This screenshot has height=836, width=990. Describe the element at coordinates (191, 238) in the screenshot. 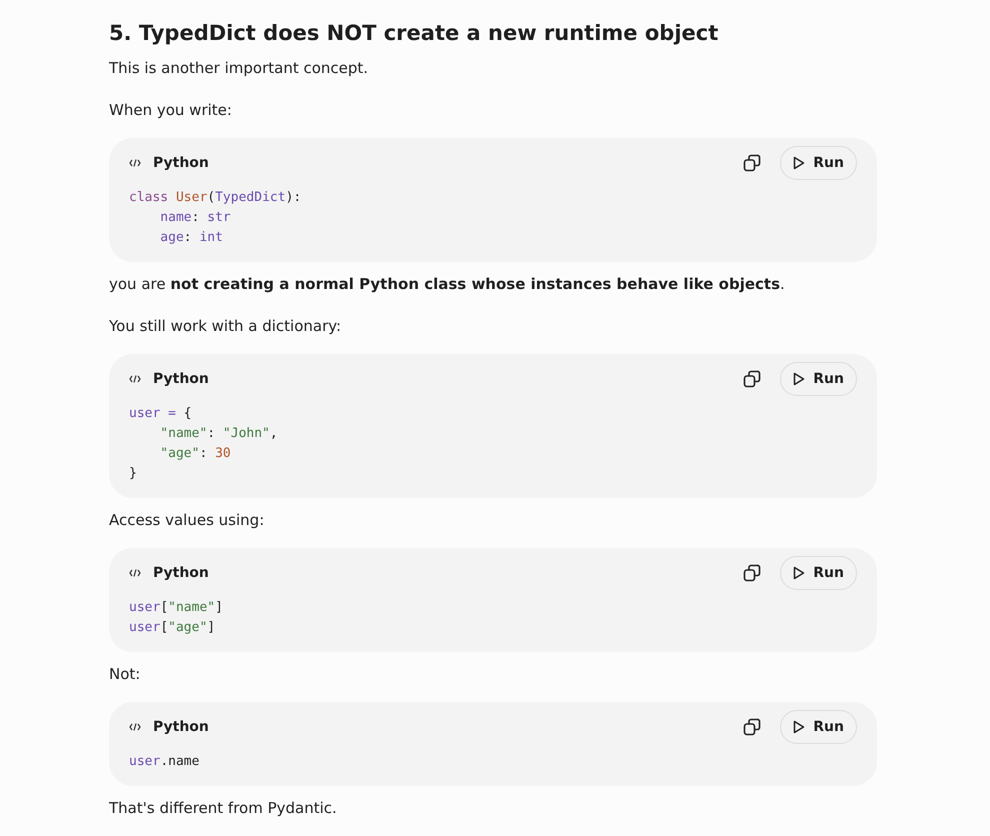

I see `code-line: age: int` at that location.